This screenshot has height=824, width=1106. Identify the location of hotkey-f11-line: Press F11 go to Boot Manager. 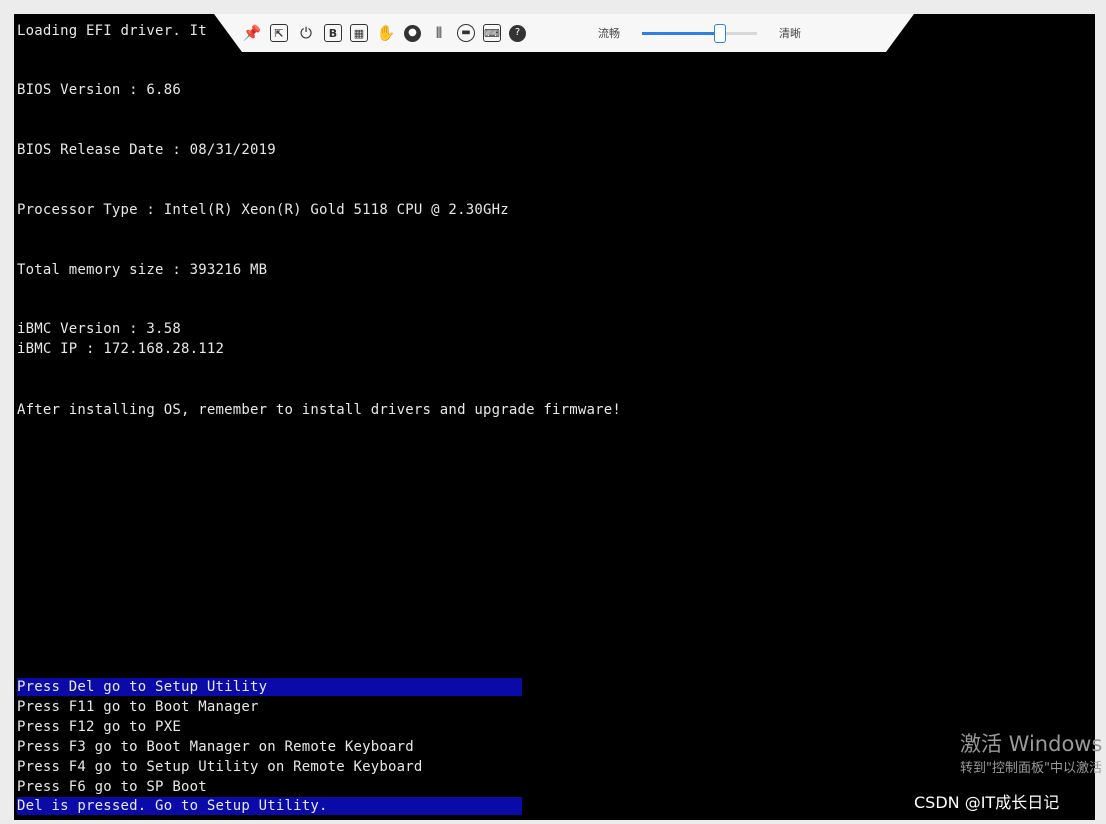
(138, 707).